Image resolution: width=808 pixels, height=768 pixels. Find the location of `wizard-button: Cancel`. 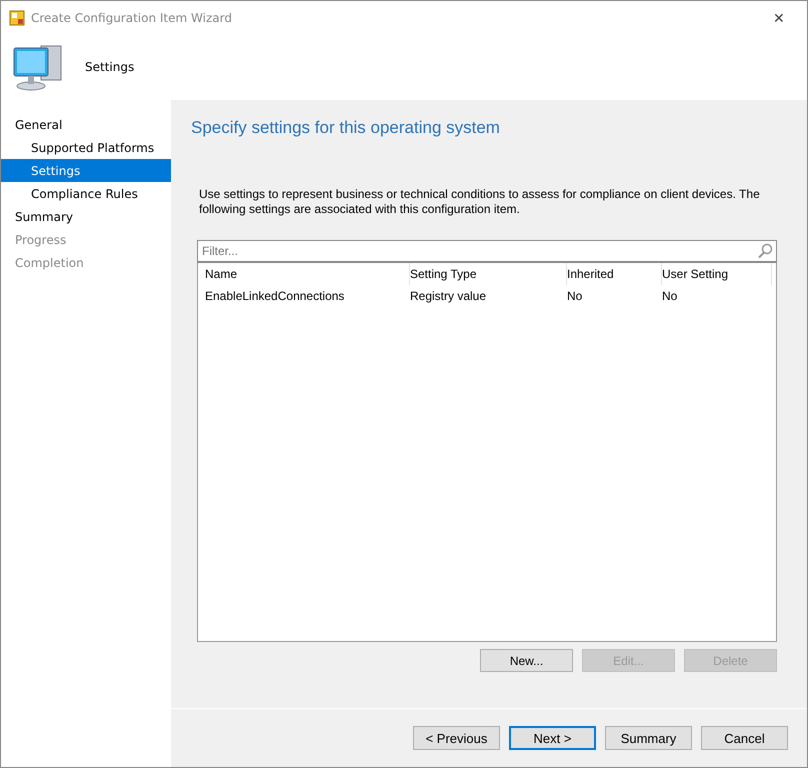

wizard-button: Cancel is located at coordinates (744, 738).